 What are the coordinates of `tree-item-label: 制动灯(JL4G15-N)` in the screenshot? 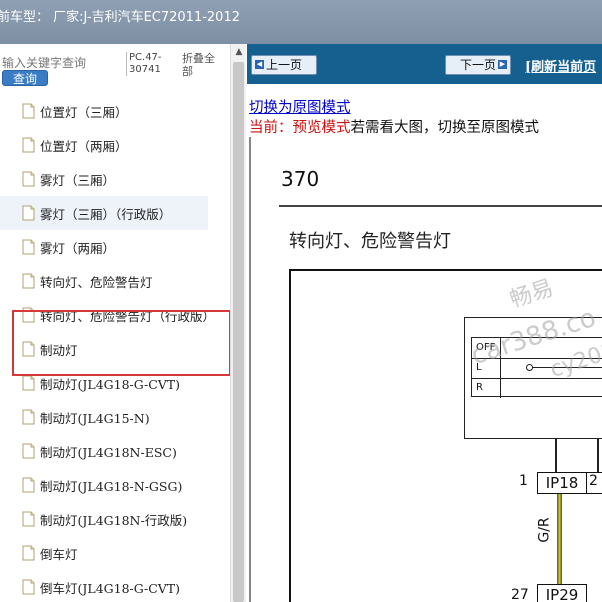 It's located at (95, 418).